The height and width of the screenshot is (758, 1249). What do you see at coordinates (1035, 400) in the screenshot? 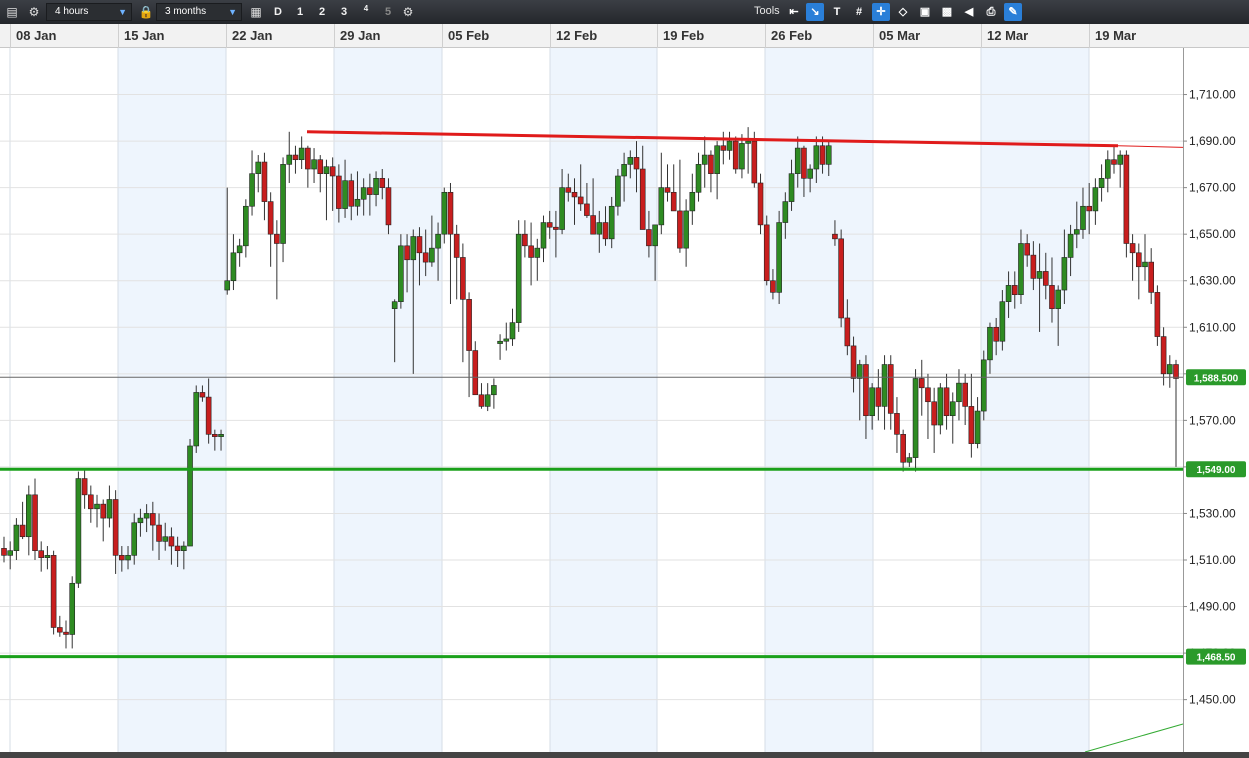
I see `week-band` at bounding box center [1035, 400].